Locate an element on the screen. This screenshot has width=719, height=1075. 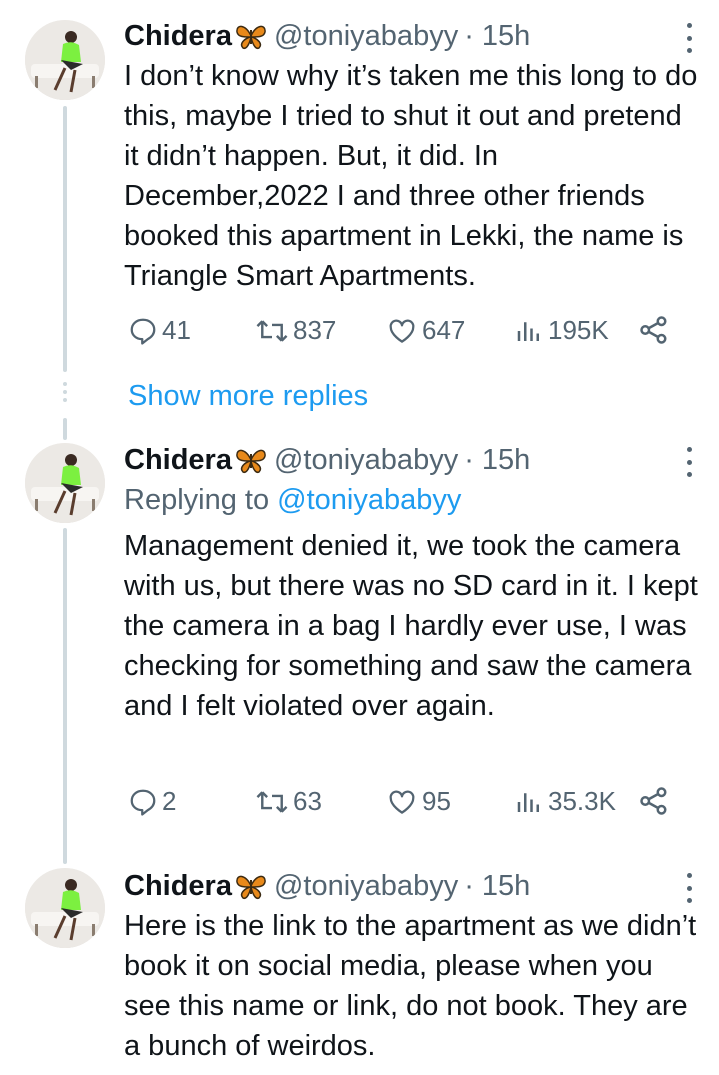
tweet-actions: 41 837 647 195K is located at coordinates (400, 335).